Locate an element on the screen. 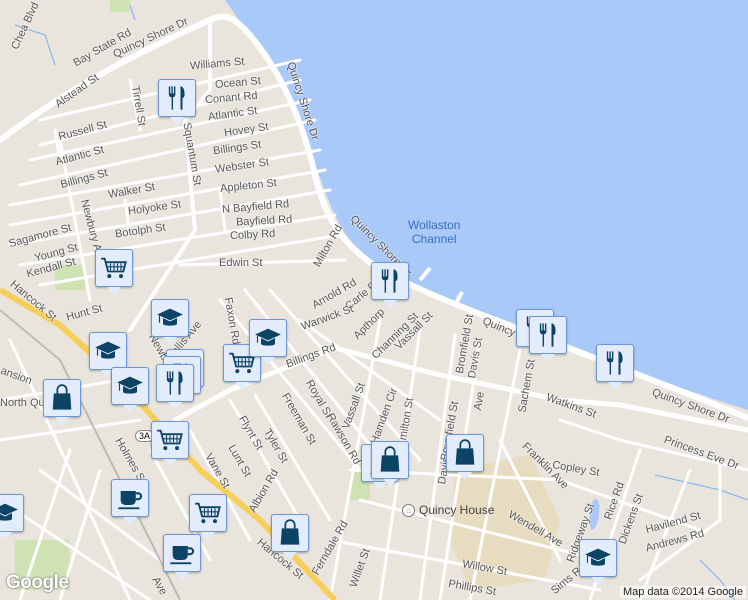 The height and width of the screenshot is (600, 748). map-attribution: Map data ©2014 Google is located at coordinates (682, 592).